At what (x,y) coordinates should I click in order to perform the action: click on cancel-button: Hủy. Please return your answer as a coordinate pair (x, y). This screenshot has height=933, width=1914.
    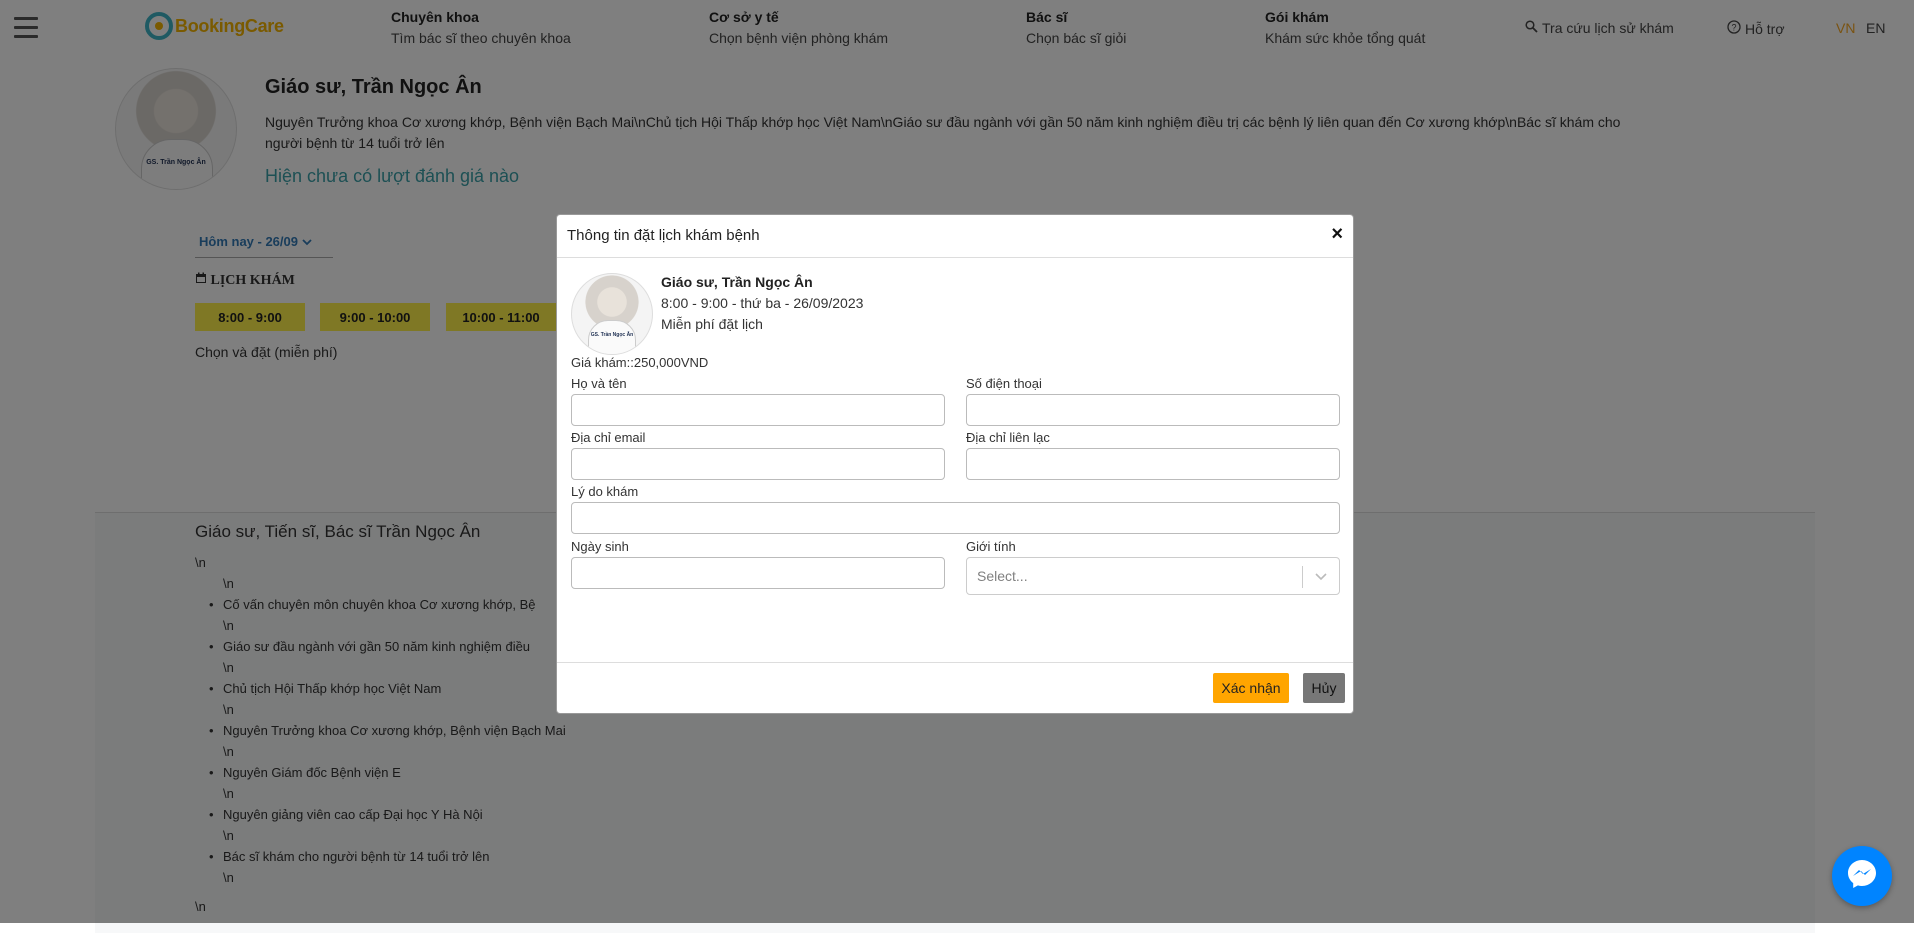
    Looking at the image, I should click on (1324, 688).